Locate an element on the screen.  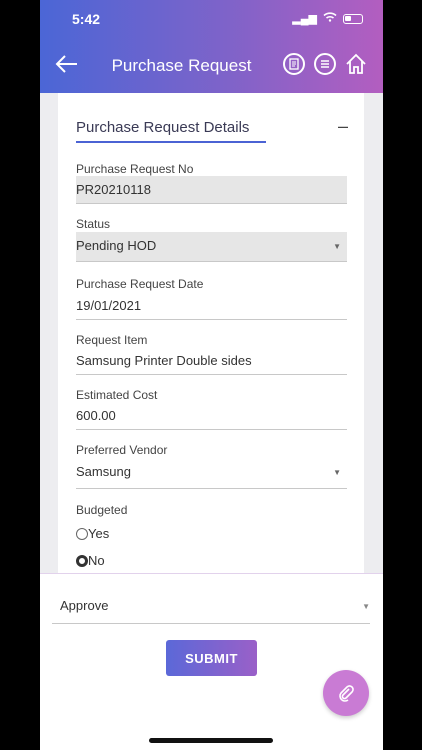
radio-checked-icon is located at coordinates (82, 560).